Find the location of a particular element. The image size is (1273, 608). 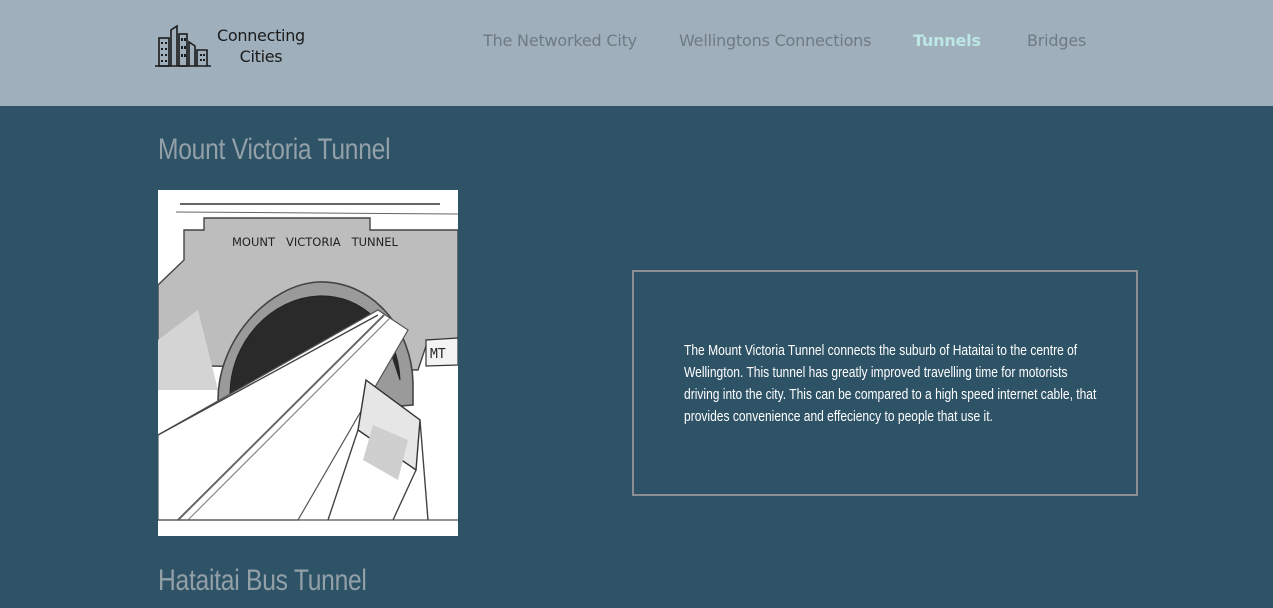

nav-link-bridges: Bridges is located at coordinates (1056, 41).